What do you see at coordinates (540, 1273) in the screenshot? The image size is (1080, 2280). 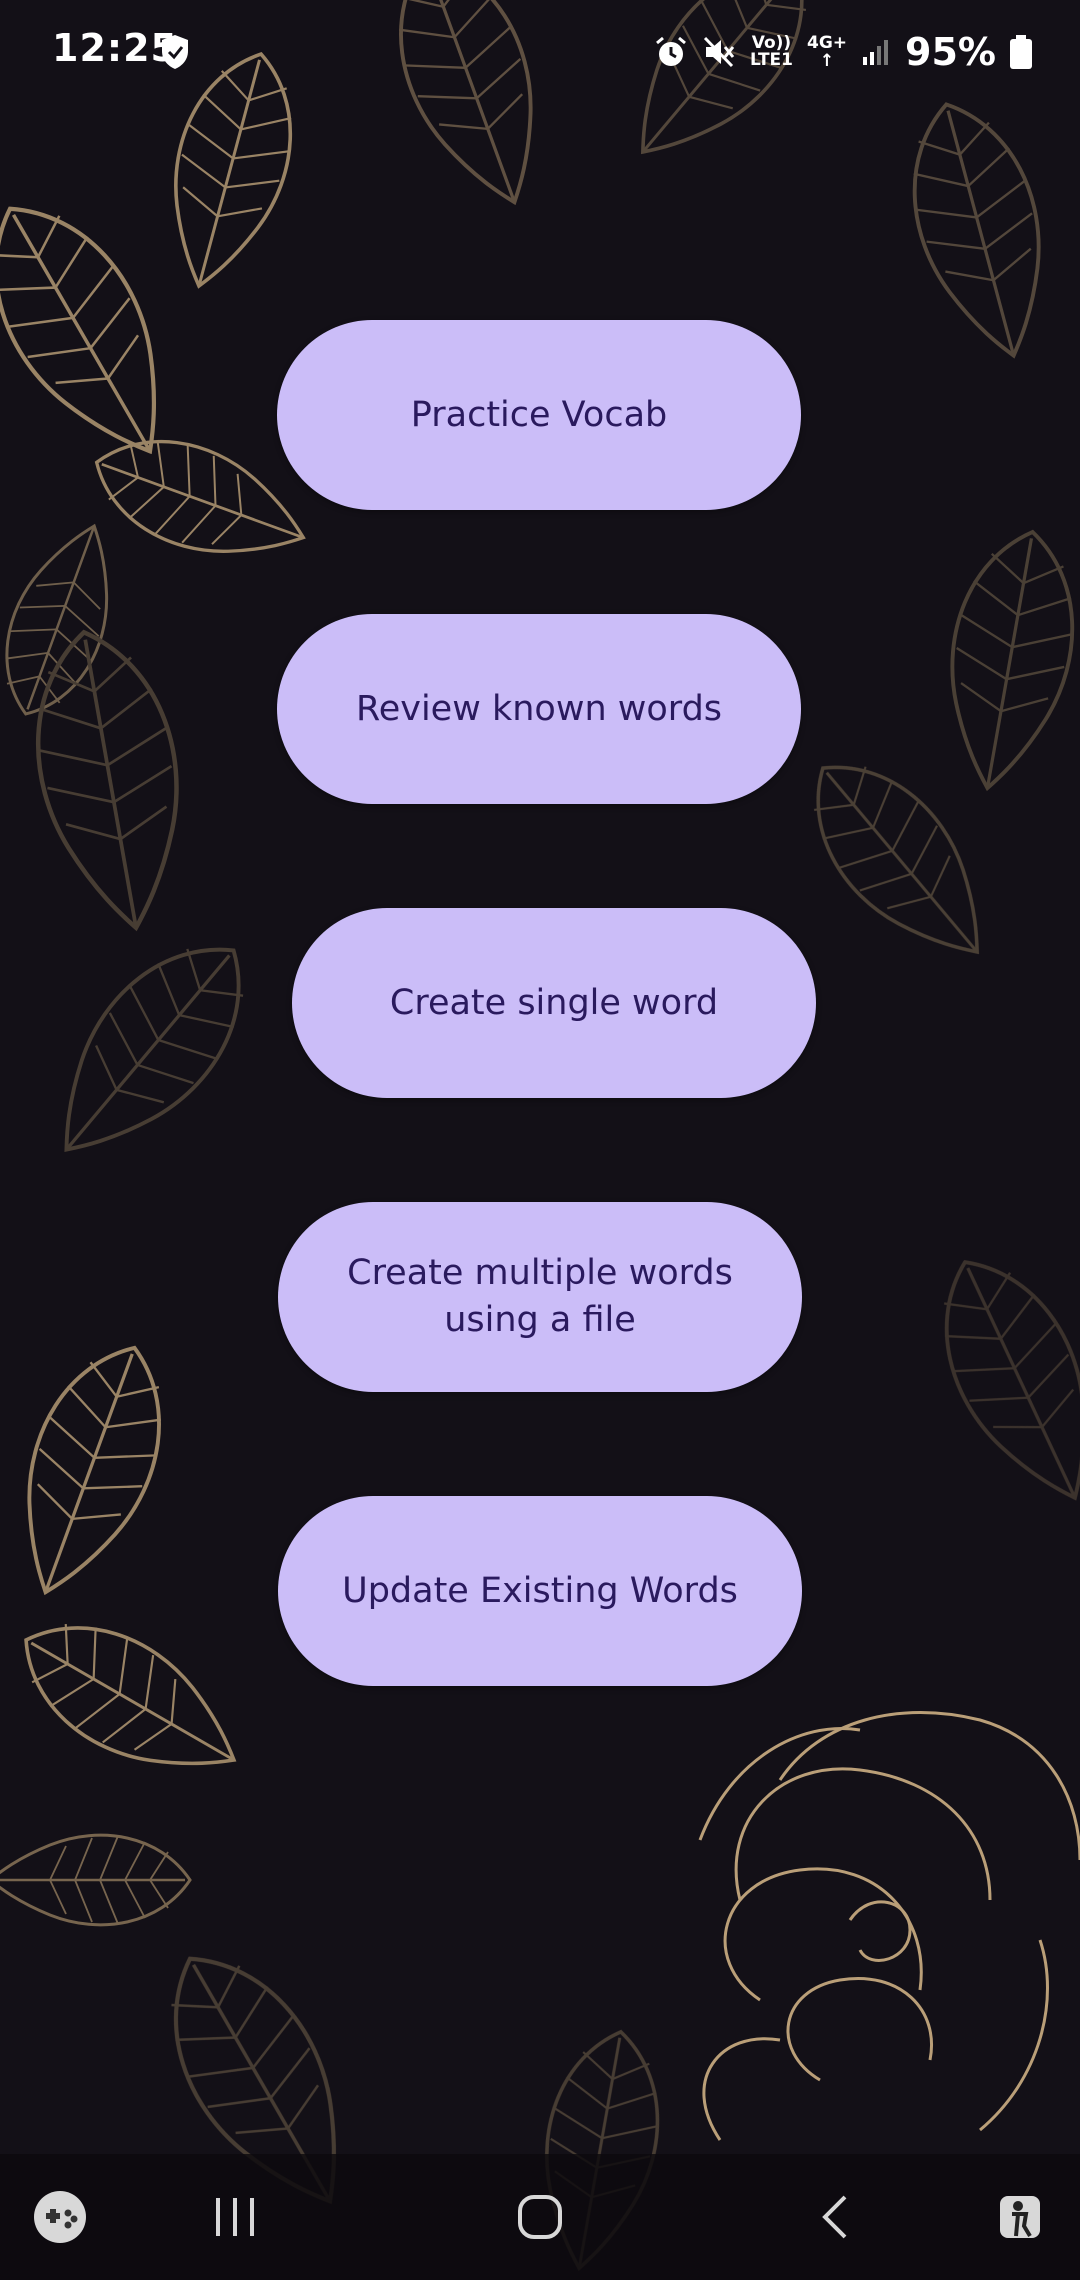 I see `create-multiple-words-label-line1: Create multiple words` at bounding box center [540, 1273].